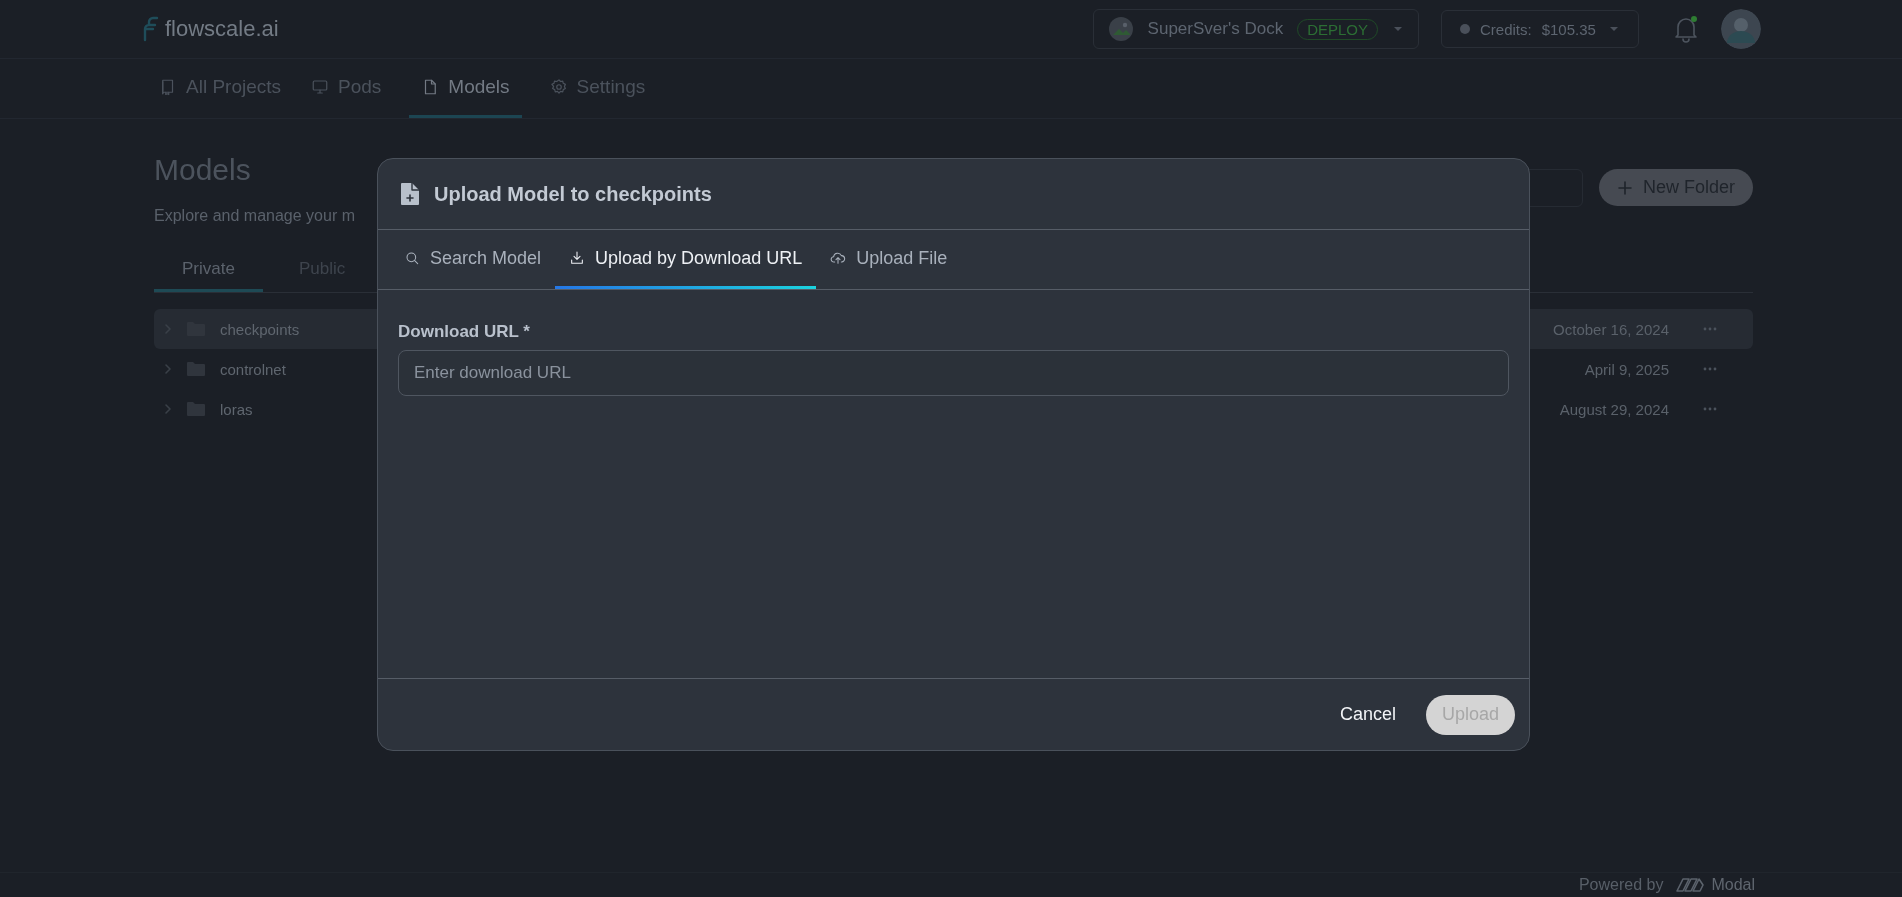  I want to click on credits-amount: $105.35, so click(1568, 29).